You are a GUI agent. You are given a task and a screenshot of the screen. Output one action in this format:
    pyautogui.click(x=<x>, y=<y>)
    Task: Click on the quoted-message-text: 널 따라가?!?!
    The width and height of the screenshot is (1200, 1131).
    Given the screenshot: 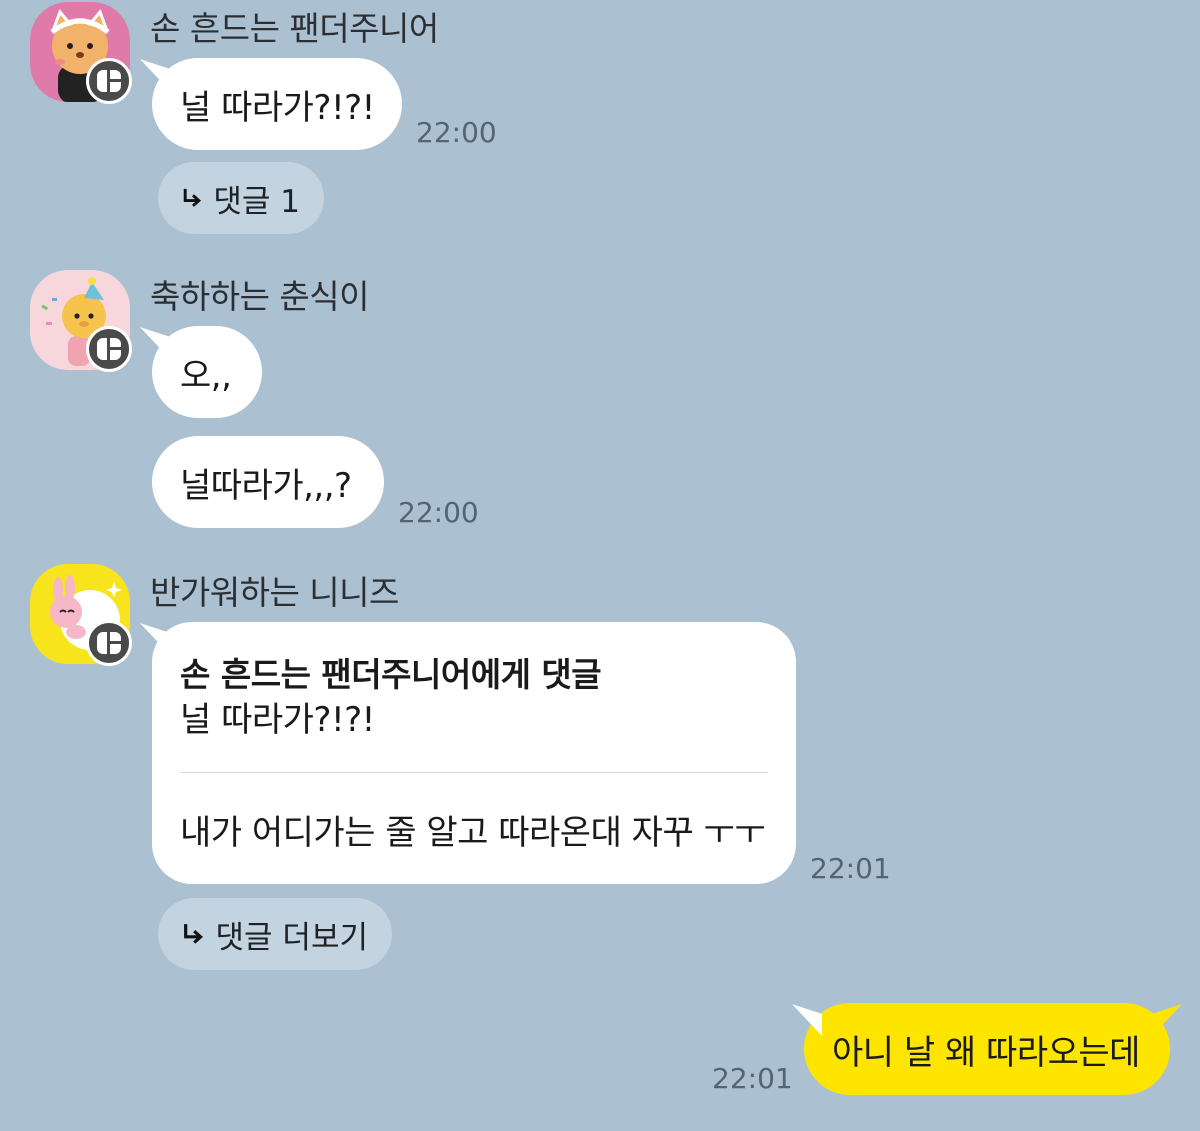 What is the action you would take?
    pyautogui.click(x=277, y=720)
    